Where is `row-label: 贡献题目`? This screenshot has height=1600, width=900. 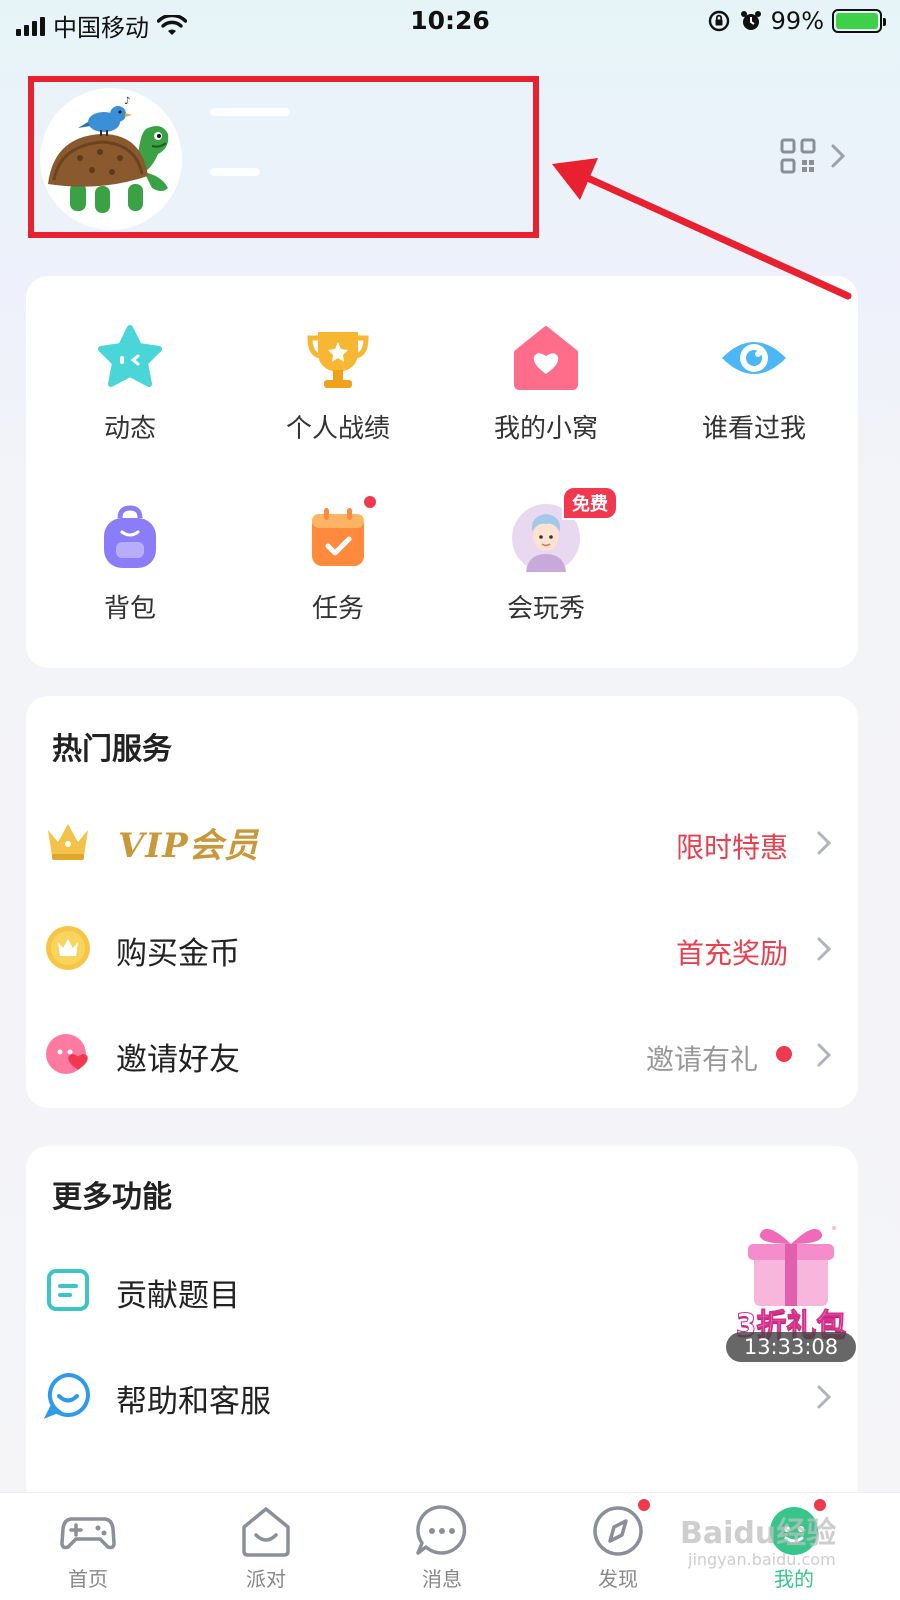
row-label: 贡献题目 is located at coordinates (178, 1296).